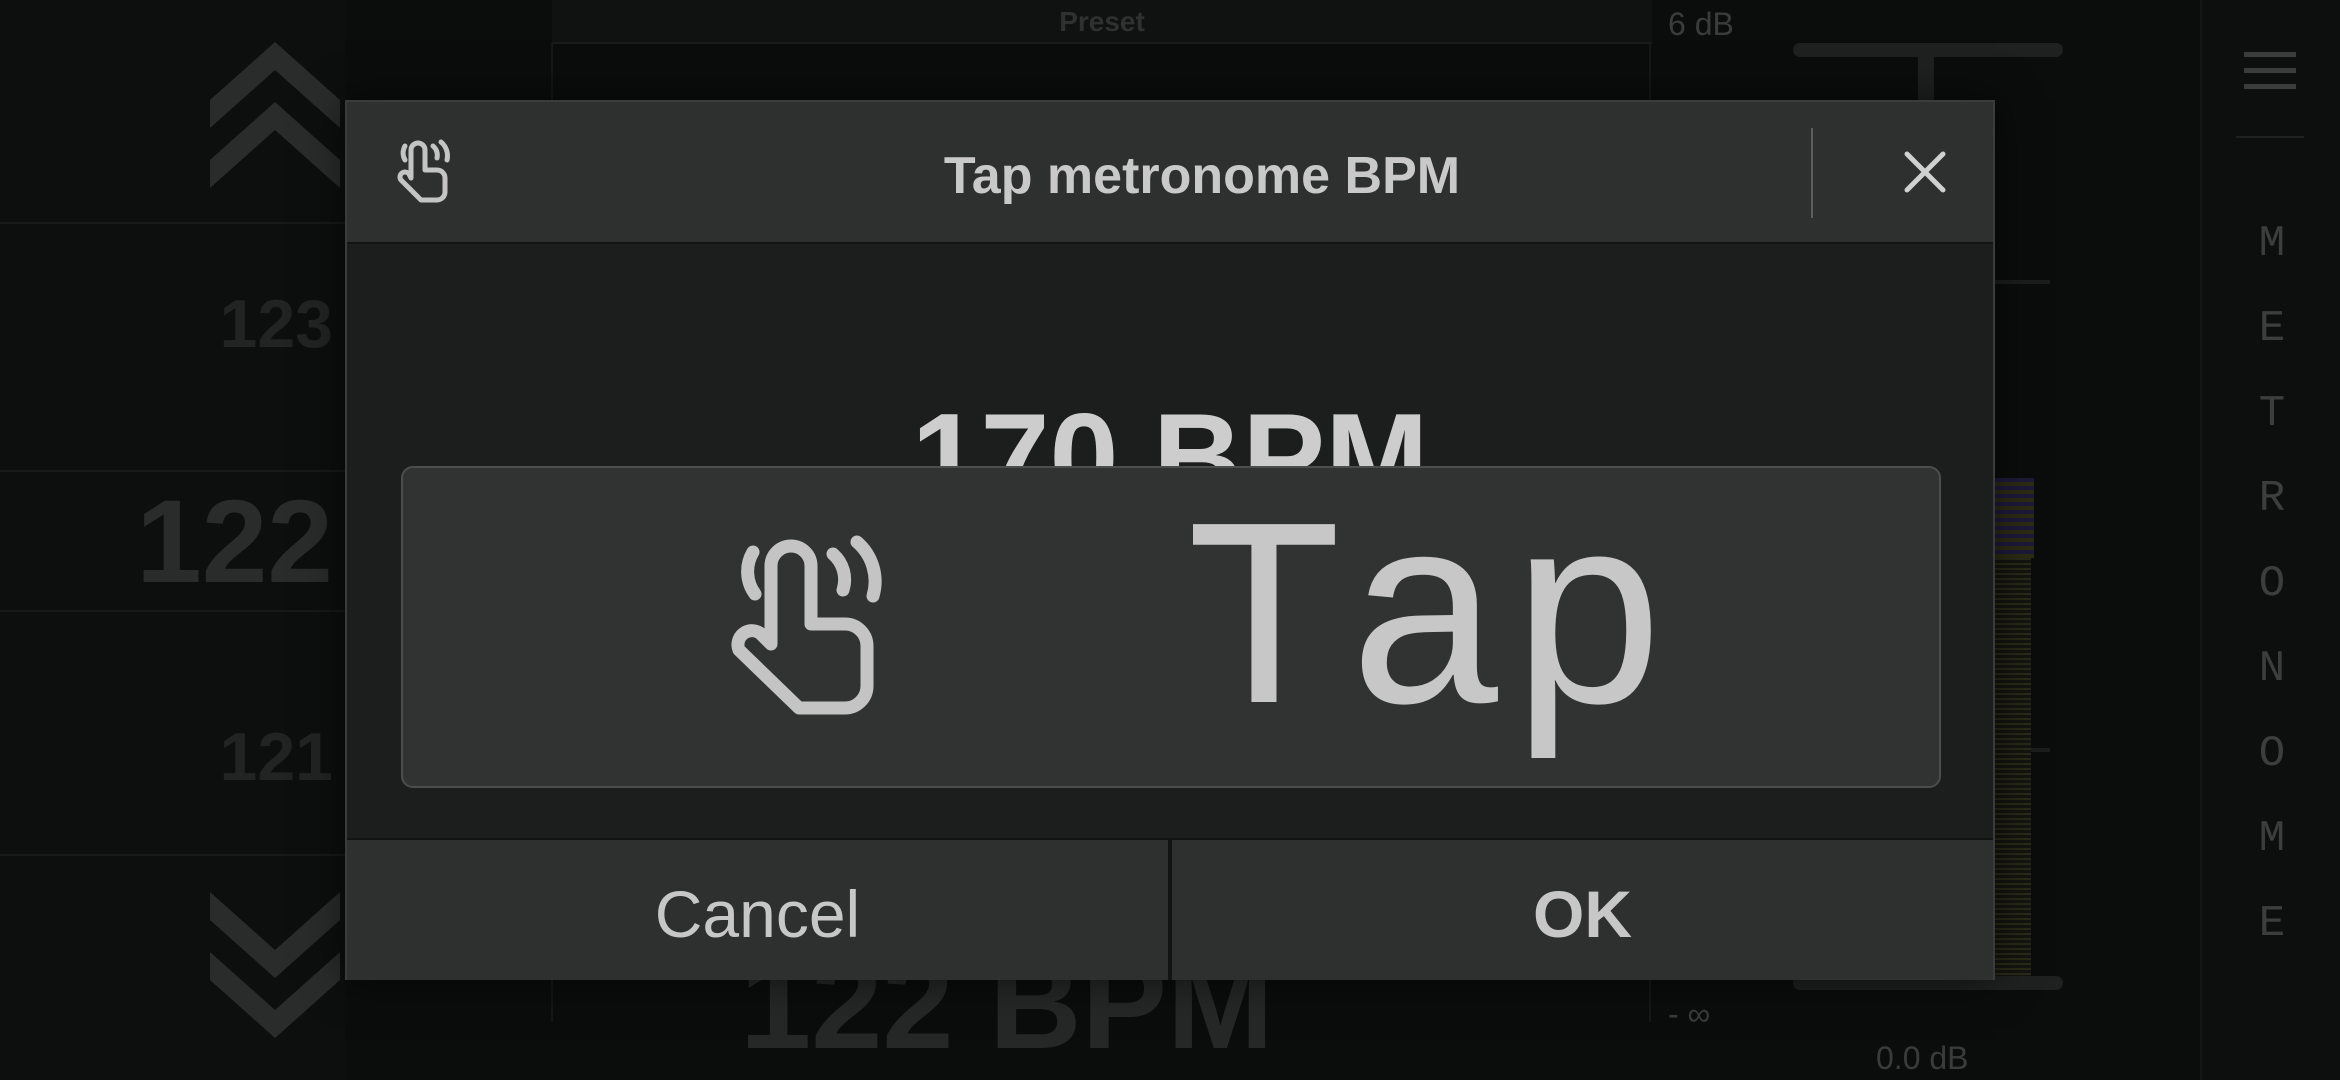 Image resolution: width=2340 pixels, height=1080 pixels. What do you see at coordinates (1925, 172) in the screenshot?
I see `close-icon` at bounding box center [1925, 172].